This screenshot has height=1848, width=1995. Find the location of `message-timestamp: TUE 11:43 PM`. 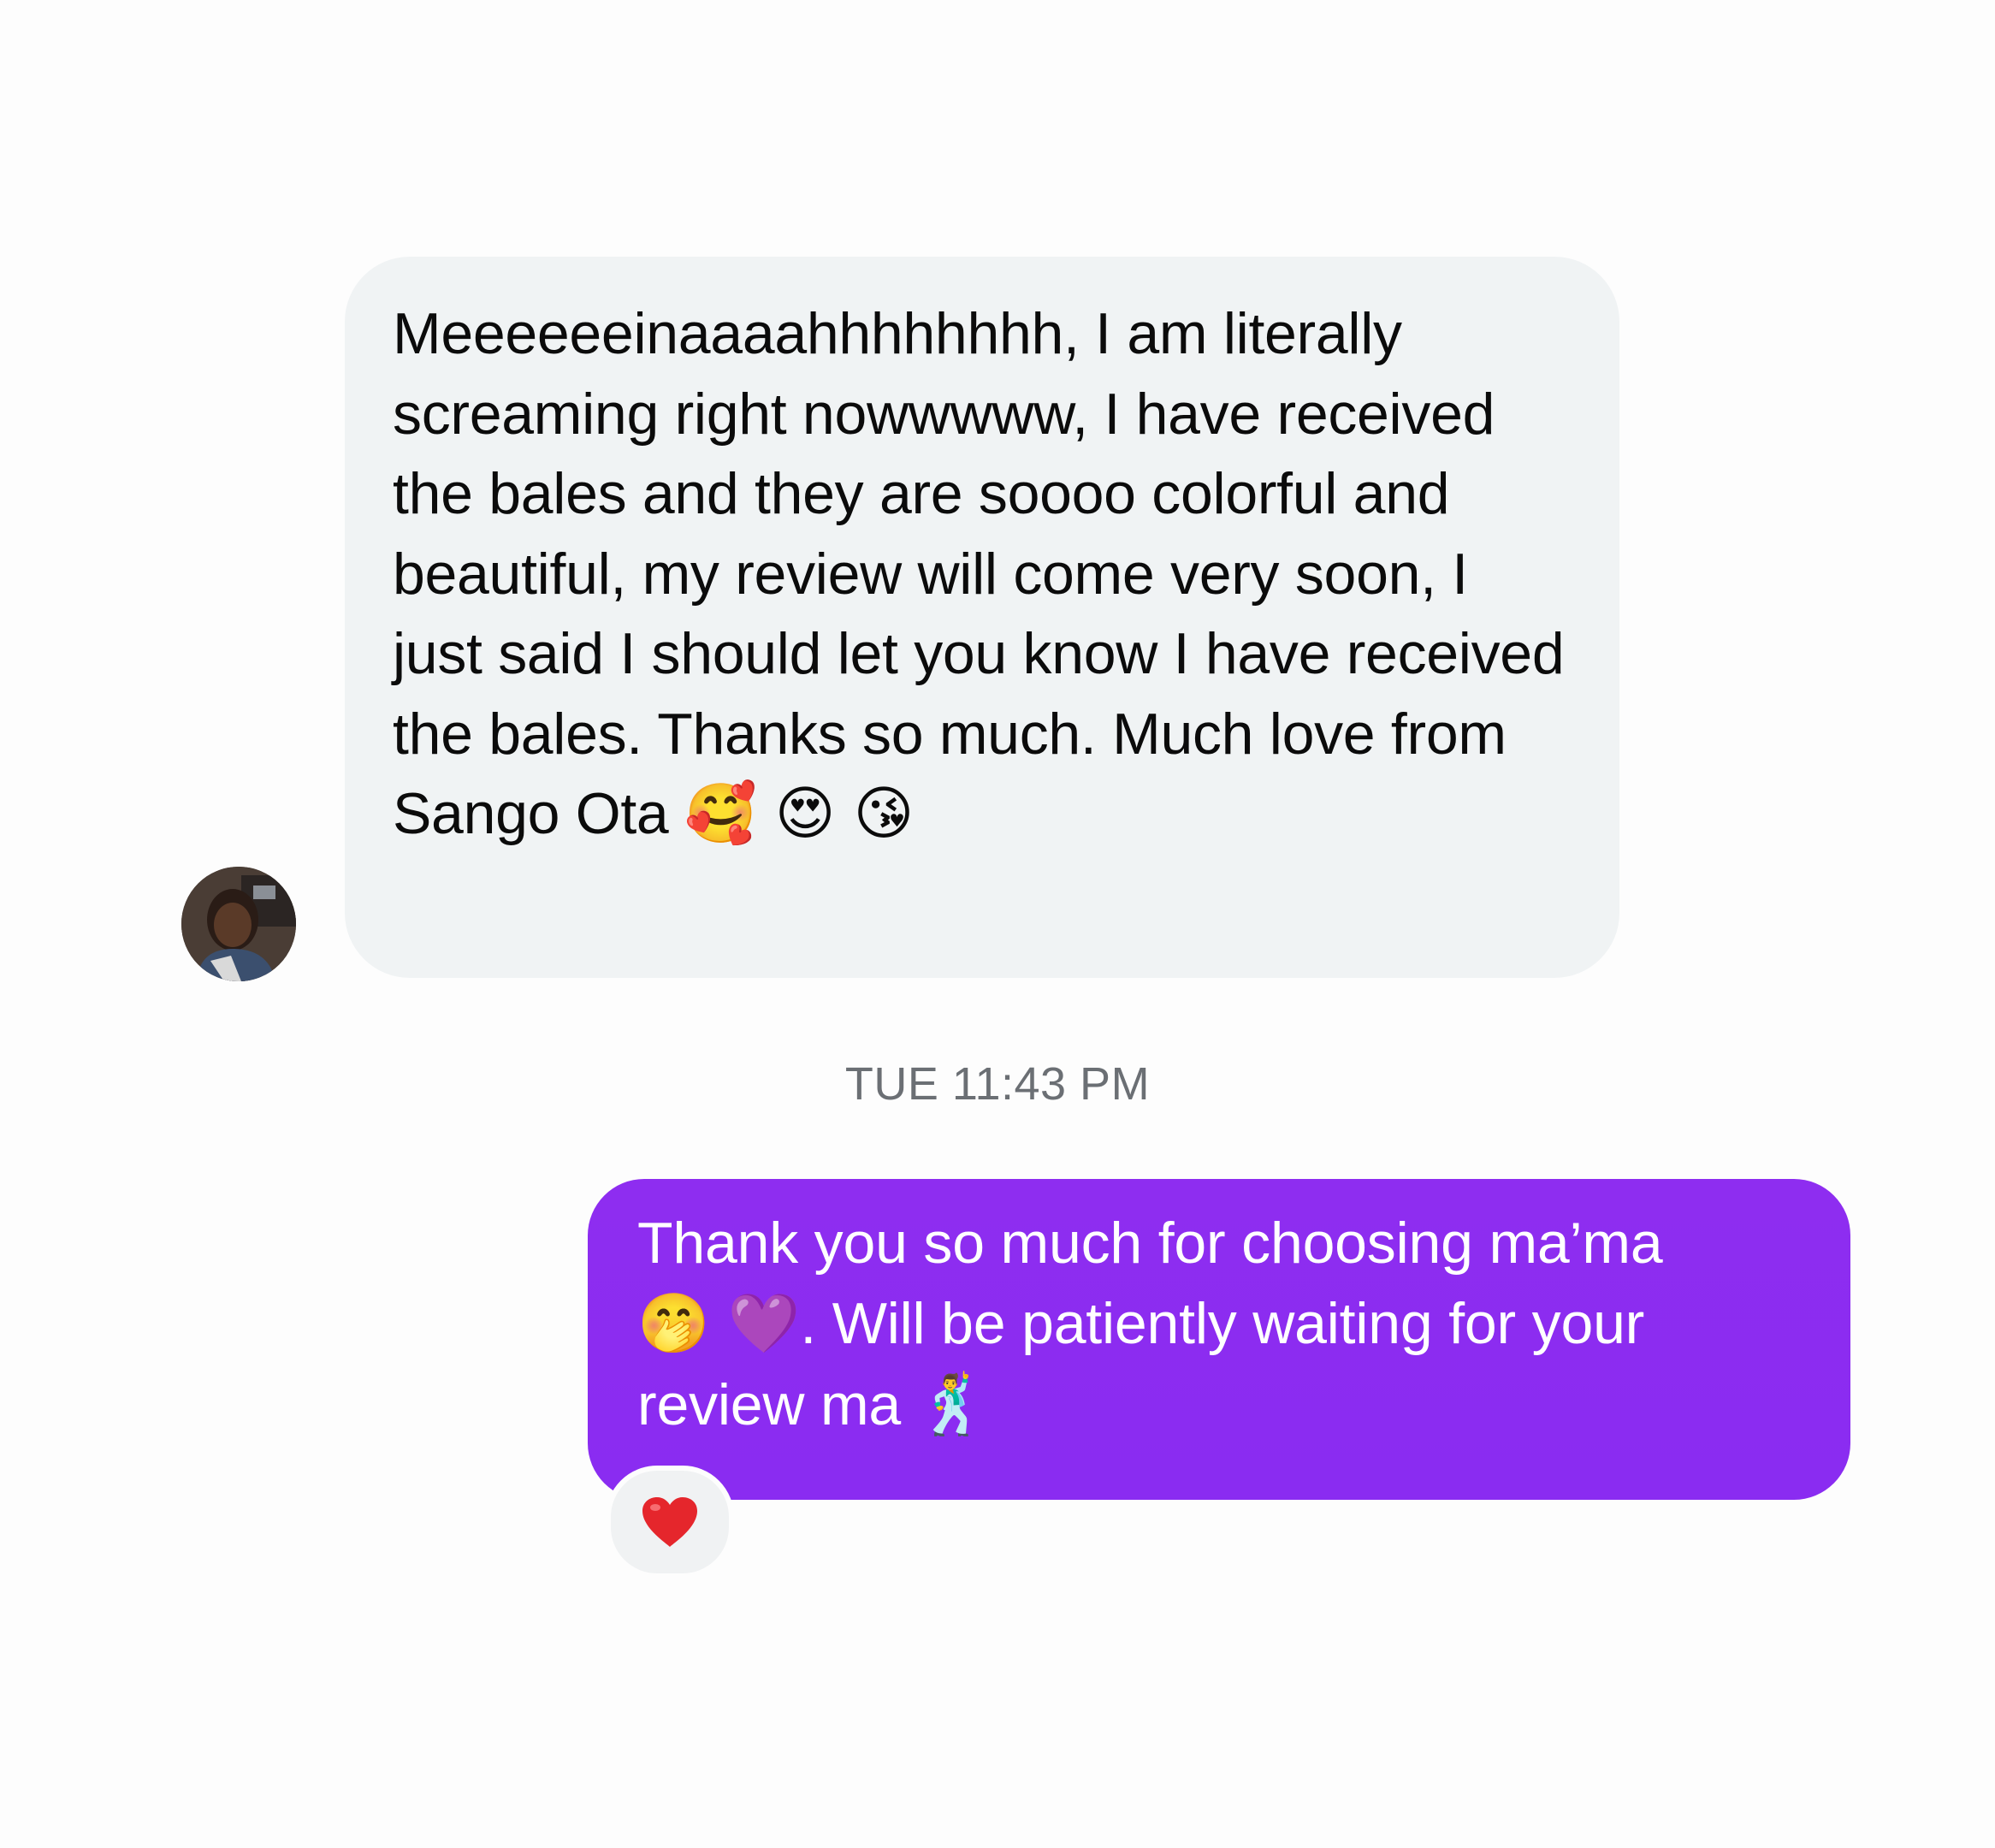

message-timestamp: TUE 11:43 PM is located at coordinates (997, 1084).